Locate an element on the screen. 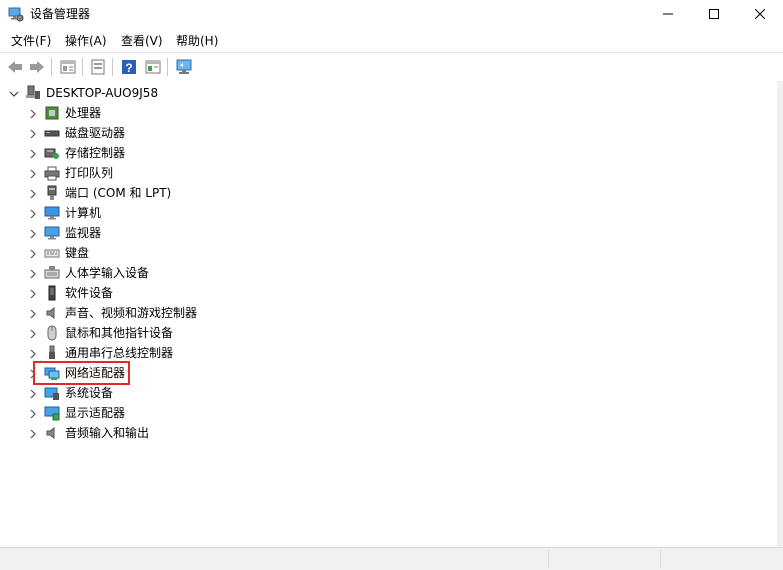 The height and width of the screenshot is (570, 783). tree-item-label: 人体学输入设备 is located at coordinates (107, 273).